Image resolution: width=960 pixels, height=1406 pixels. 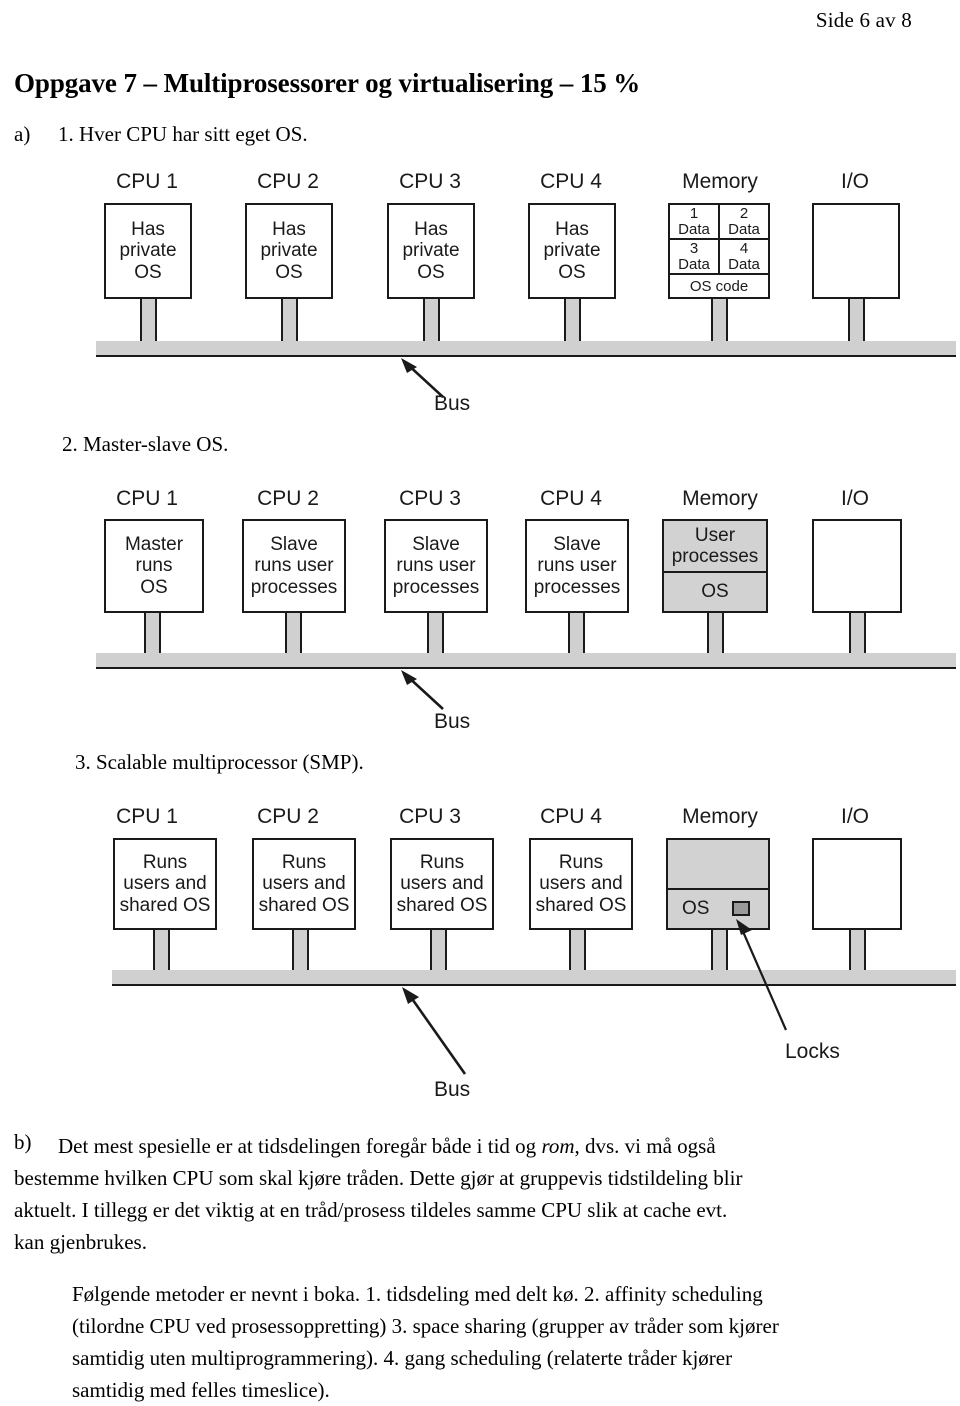 What do you see at coordinates (720, 816) in the screenshot?
I see `fig3-label-memory: Memory` at bounding box center [720, 816].